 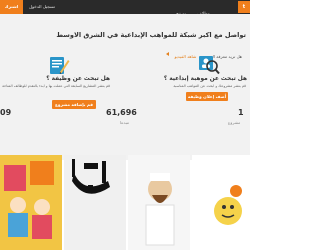 I want to click on play-icon, so click(x=168, y=53).